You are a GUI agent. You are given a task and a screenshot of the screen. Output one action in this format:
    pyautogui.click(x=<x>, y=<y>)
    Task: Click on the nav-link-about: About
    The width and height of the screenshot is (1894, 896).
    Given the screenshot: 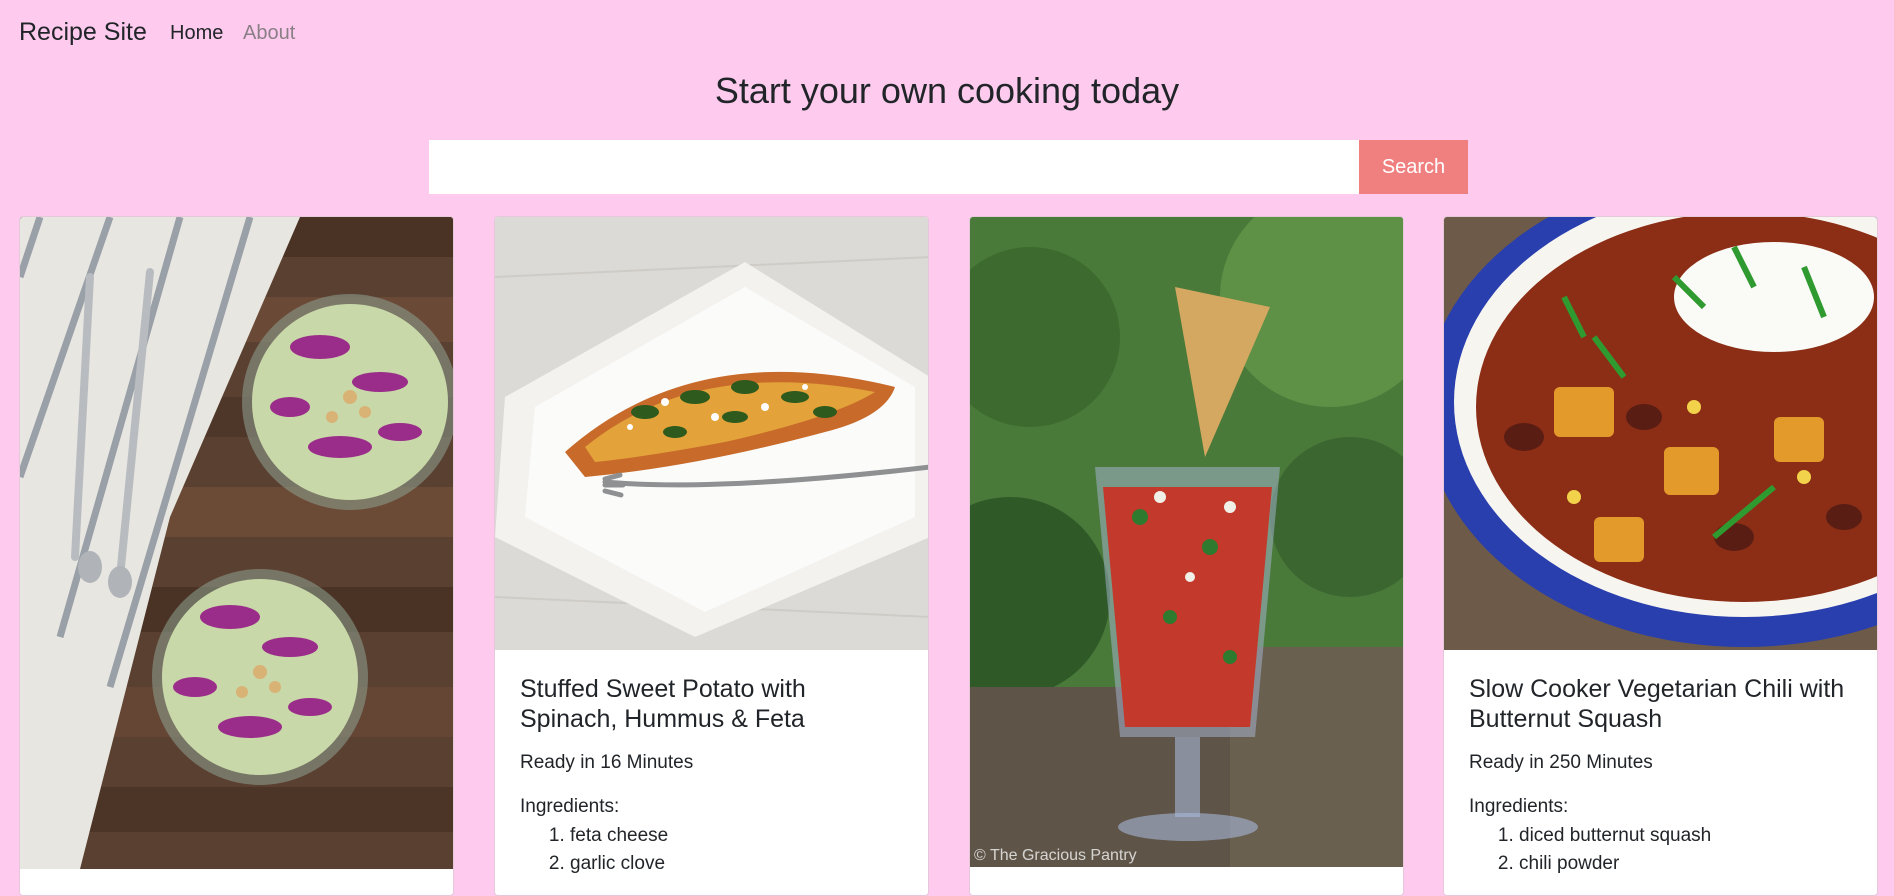 What is the action you would take?
    pyautogui.click(x=269, y=33)
    